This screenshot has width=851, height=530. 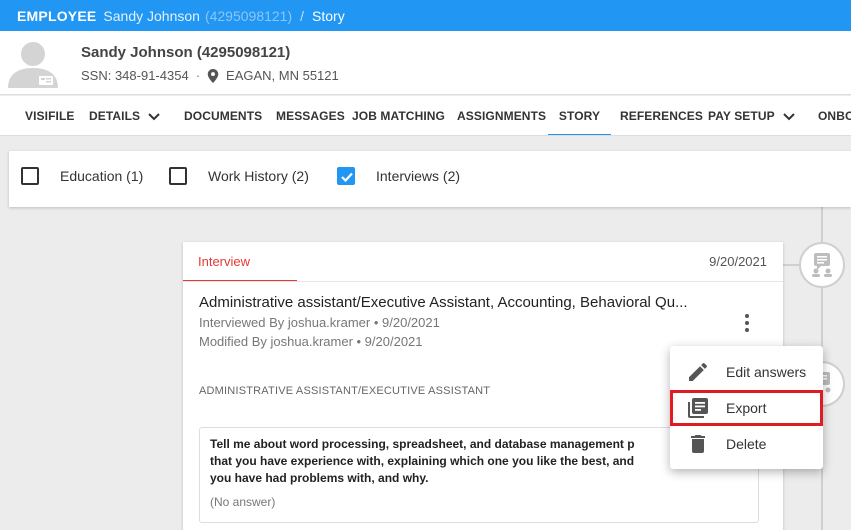 What do you see at coordinates (579, 115) in the screenshot?
I see `tab-story: STORY` at bounding box center [579, 115].